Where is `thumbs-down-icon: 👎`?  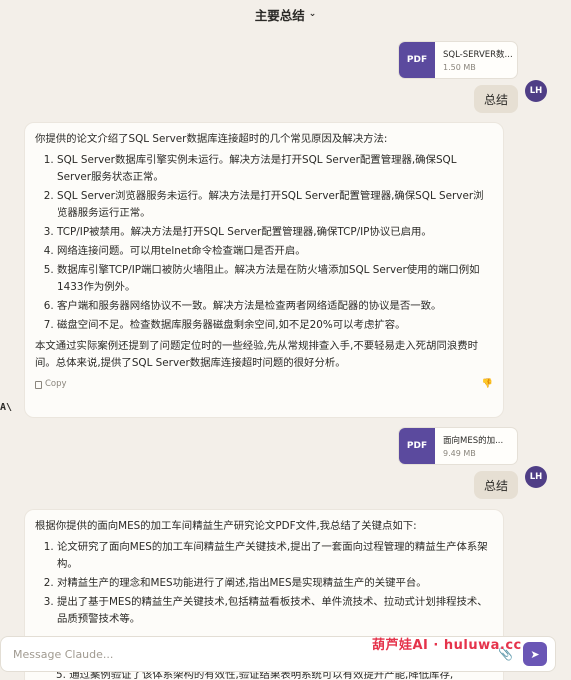 thumbs-down-icon: 👎 is located at coordinates (487, 384).